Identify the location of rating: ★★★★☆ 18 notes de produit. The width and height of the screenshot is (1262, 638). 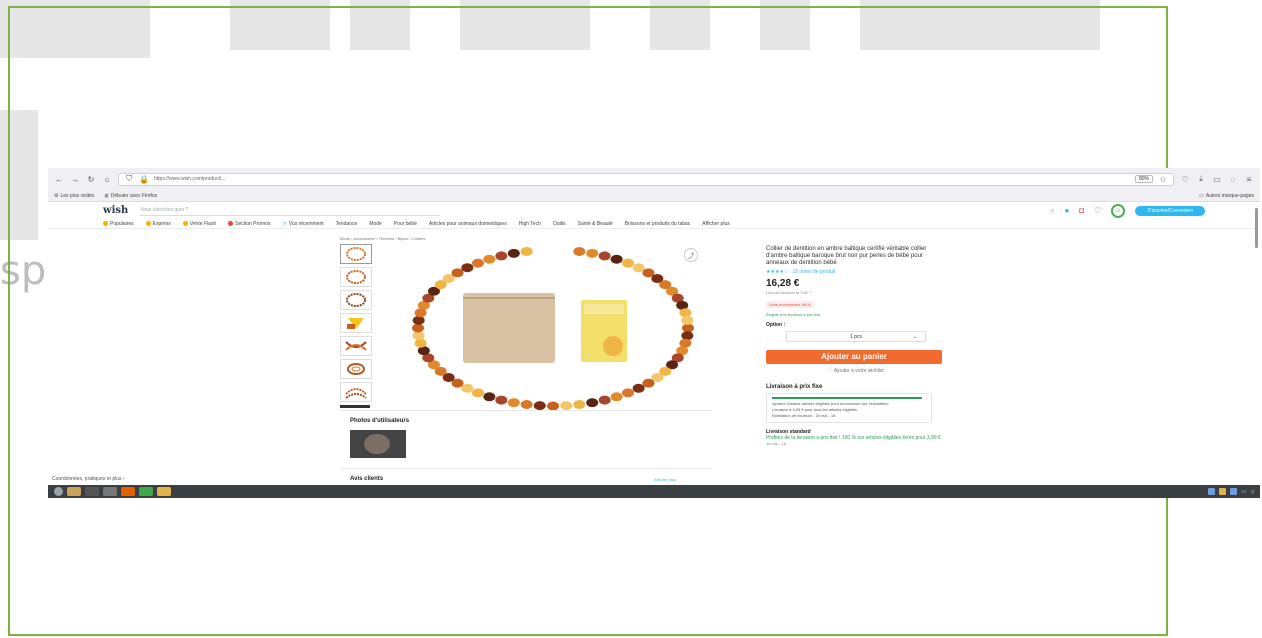
(856, 272).